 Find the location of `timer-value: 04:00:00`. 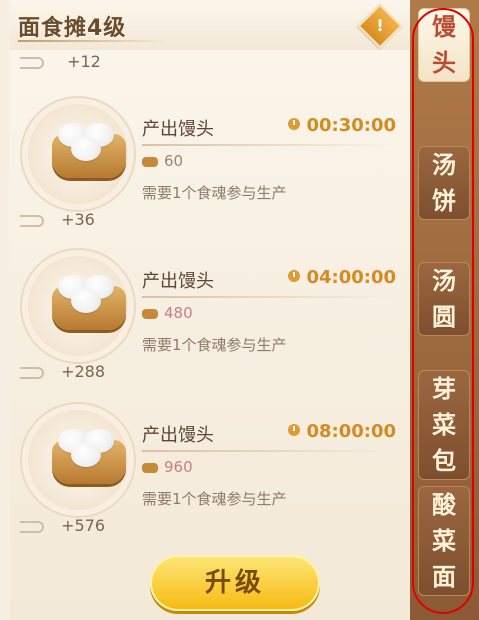

timer-value: 04:00:00 is located at coordinates (351, 277).